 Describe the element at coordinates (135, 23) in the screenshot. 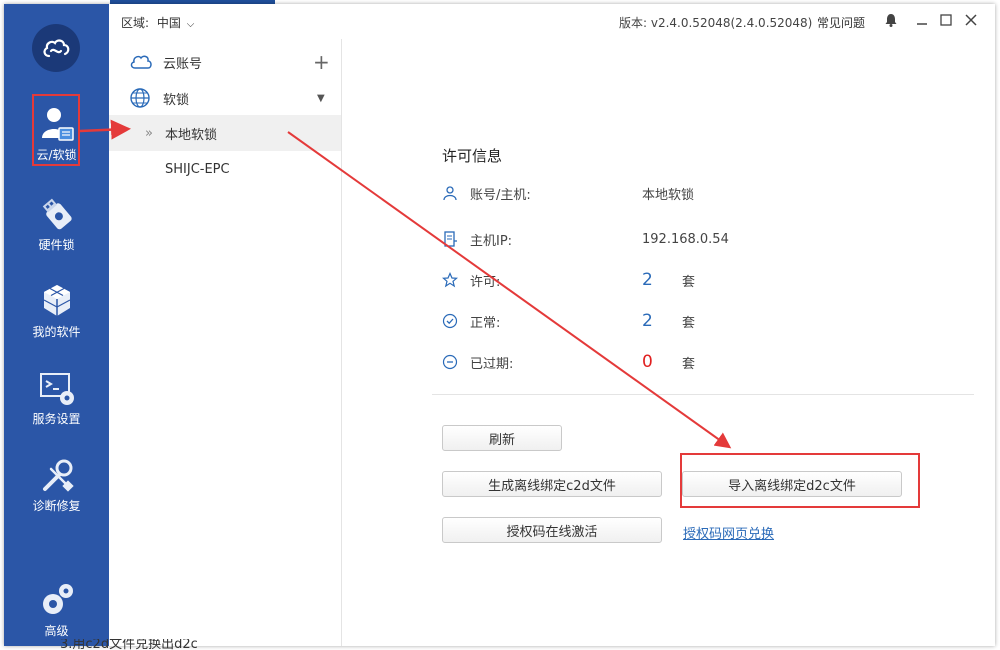

I see `region-label: 区域:` at that location.